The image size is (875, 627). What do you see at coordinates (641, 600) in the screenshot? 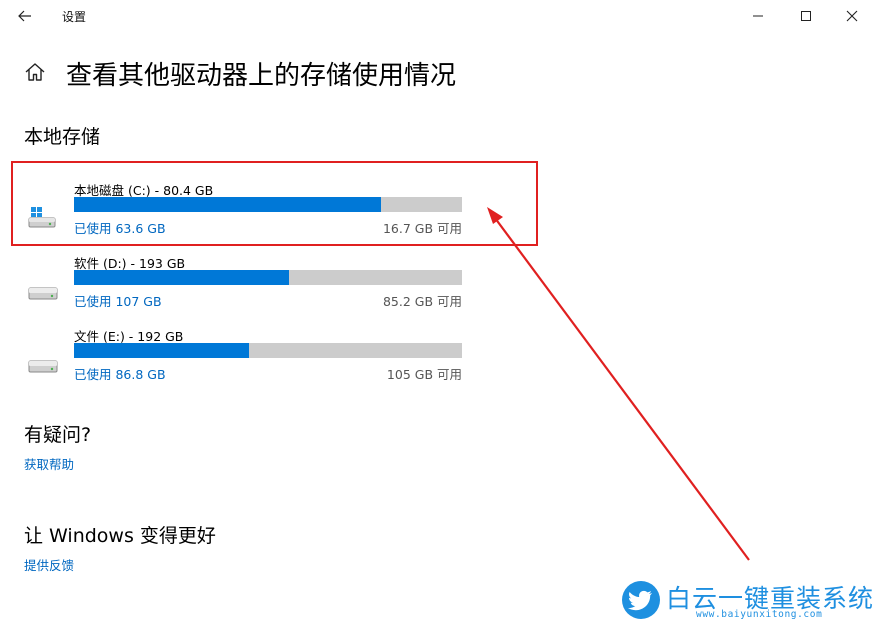
I see `bird-logo-icon` at bounding box center [641, 600].